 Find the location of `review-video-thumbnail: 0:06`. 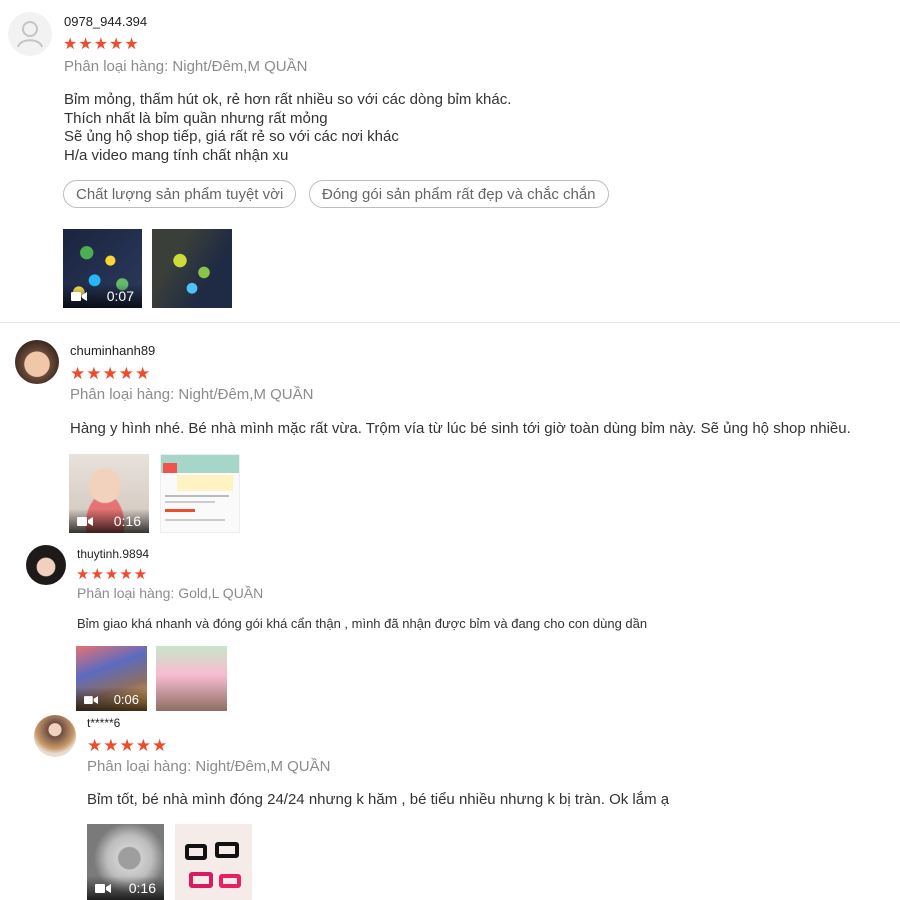

review-video-thumbnail: 0:06 is located at coordinates (111, 678).